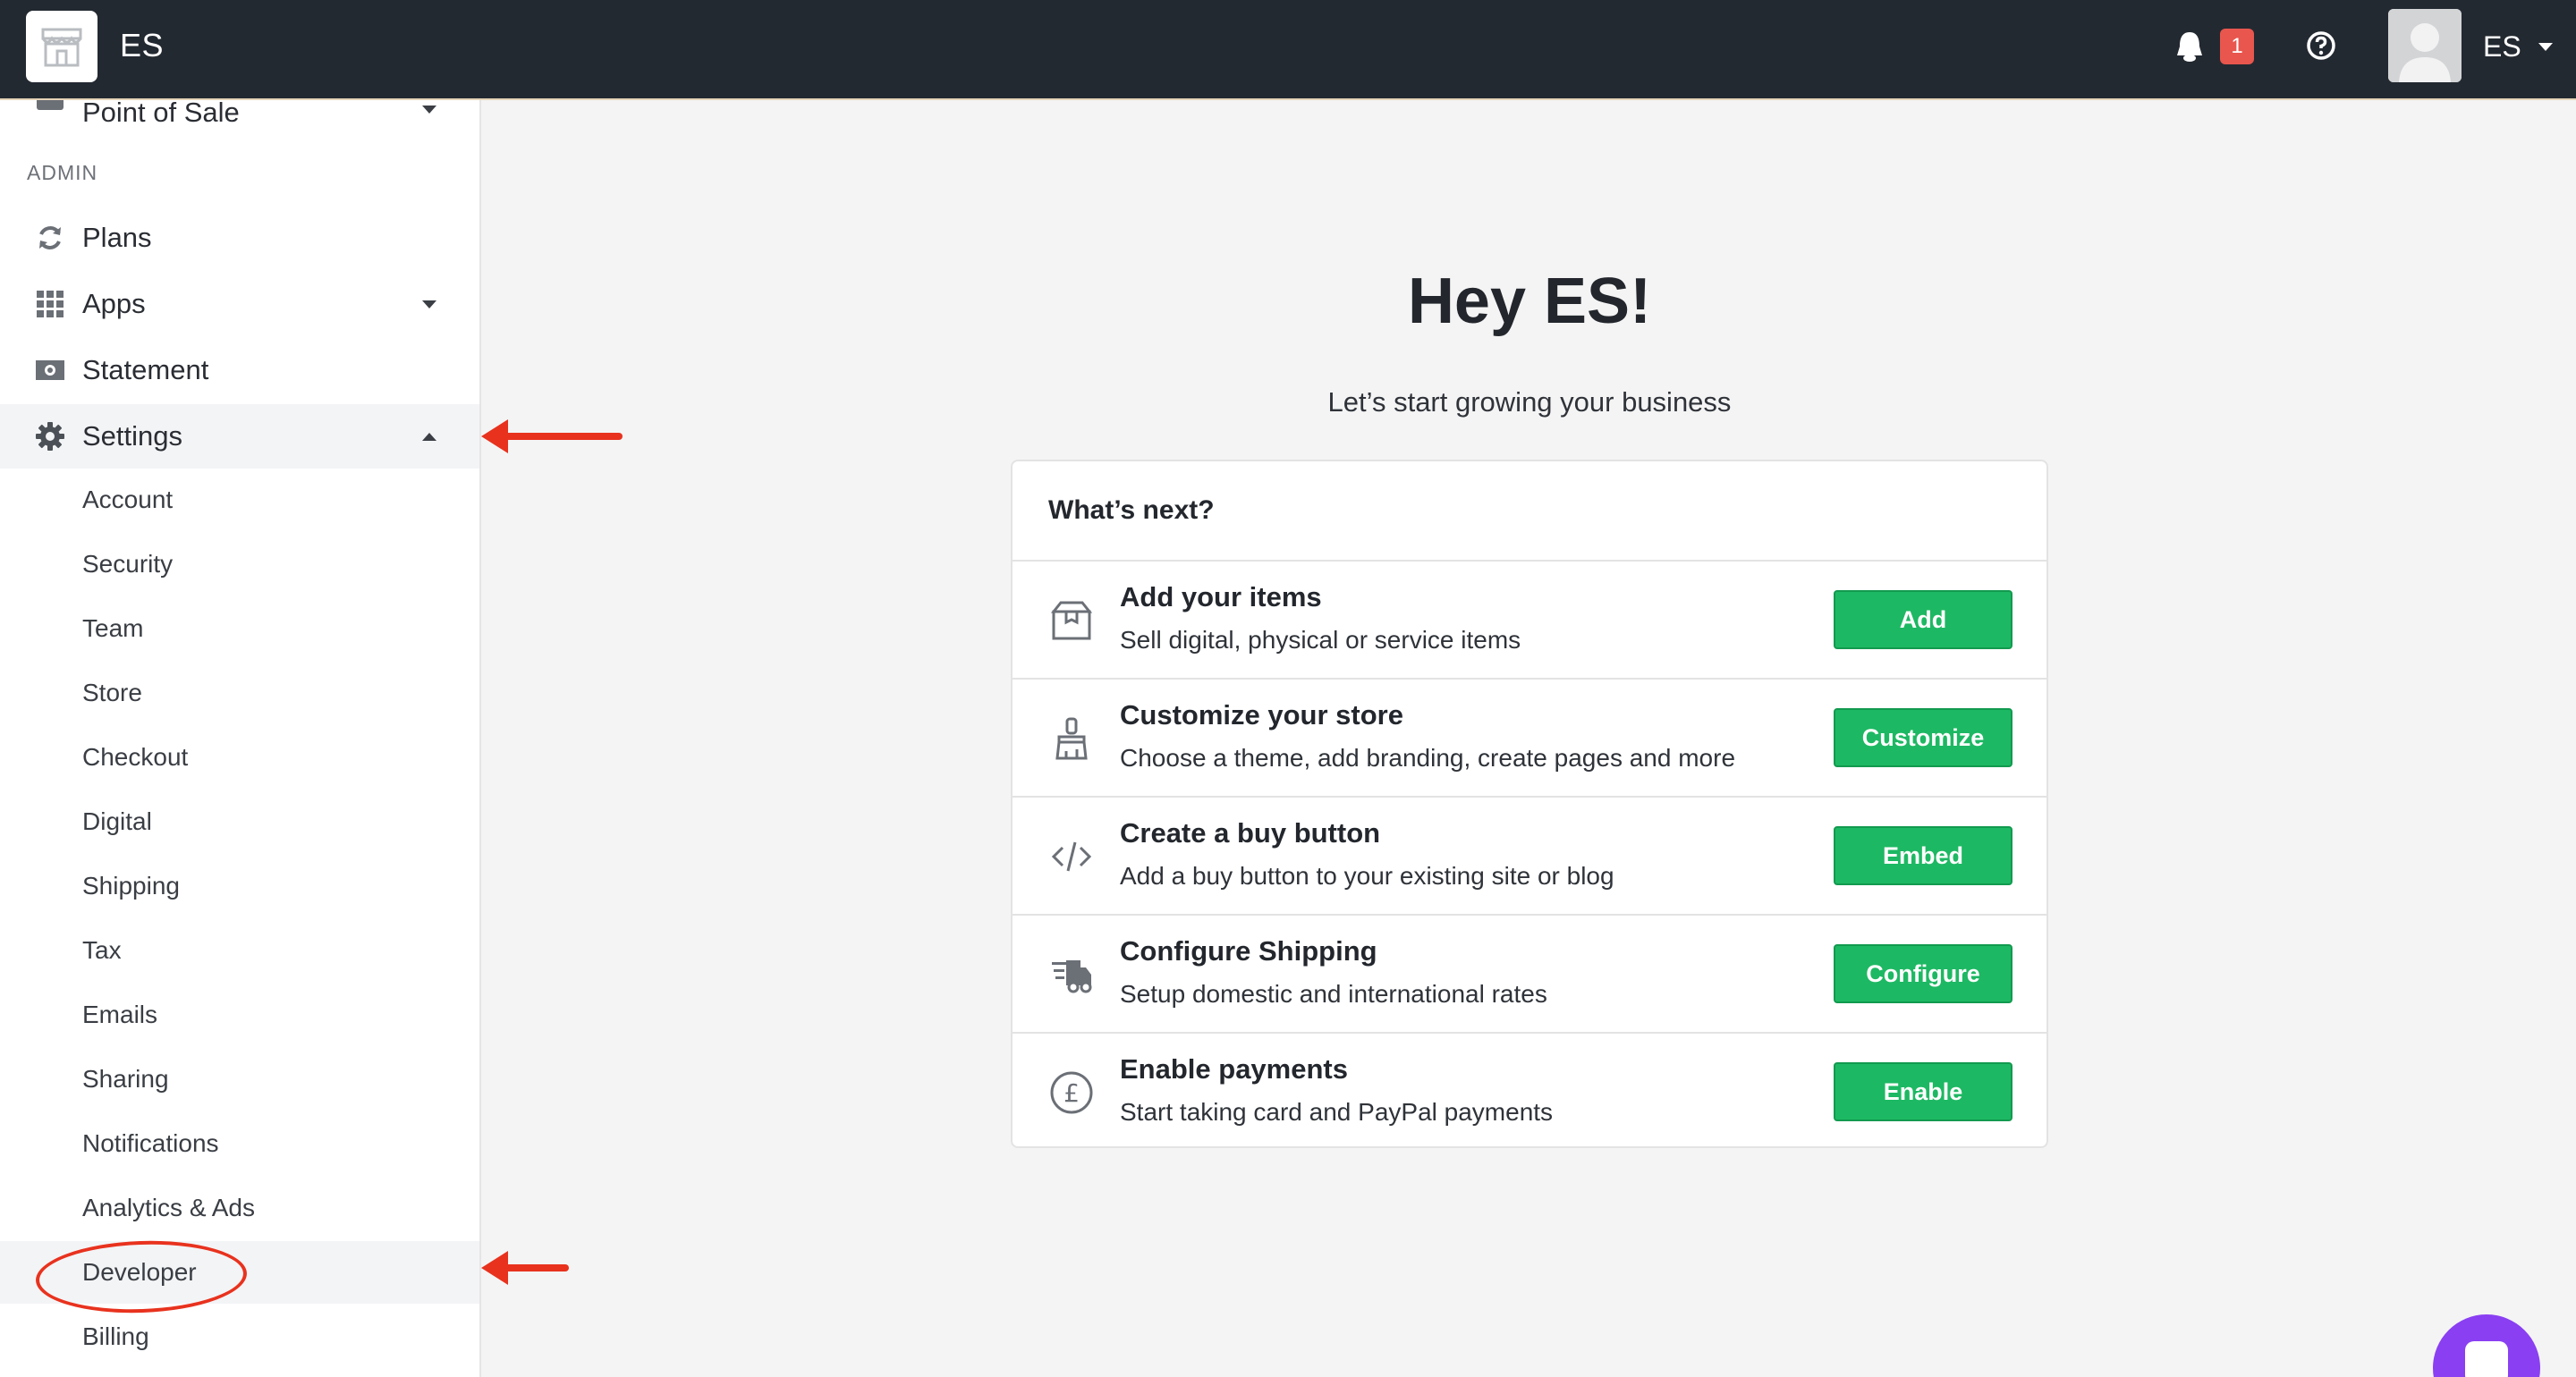  I want to click on sub-item-label: Sharing, so click(125, 1079).